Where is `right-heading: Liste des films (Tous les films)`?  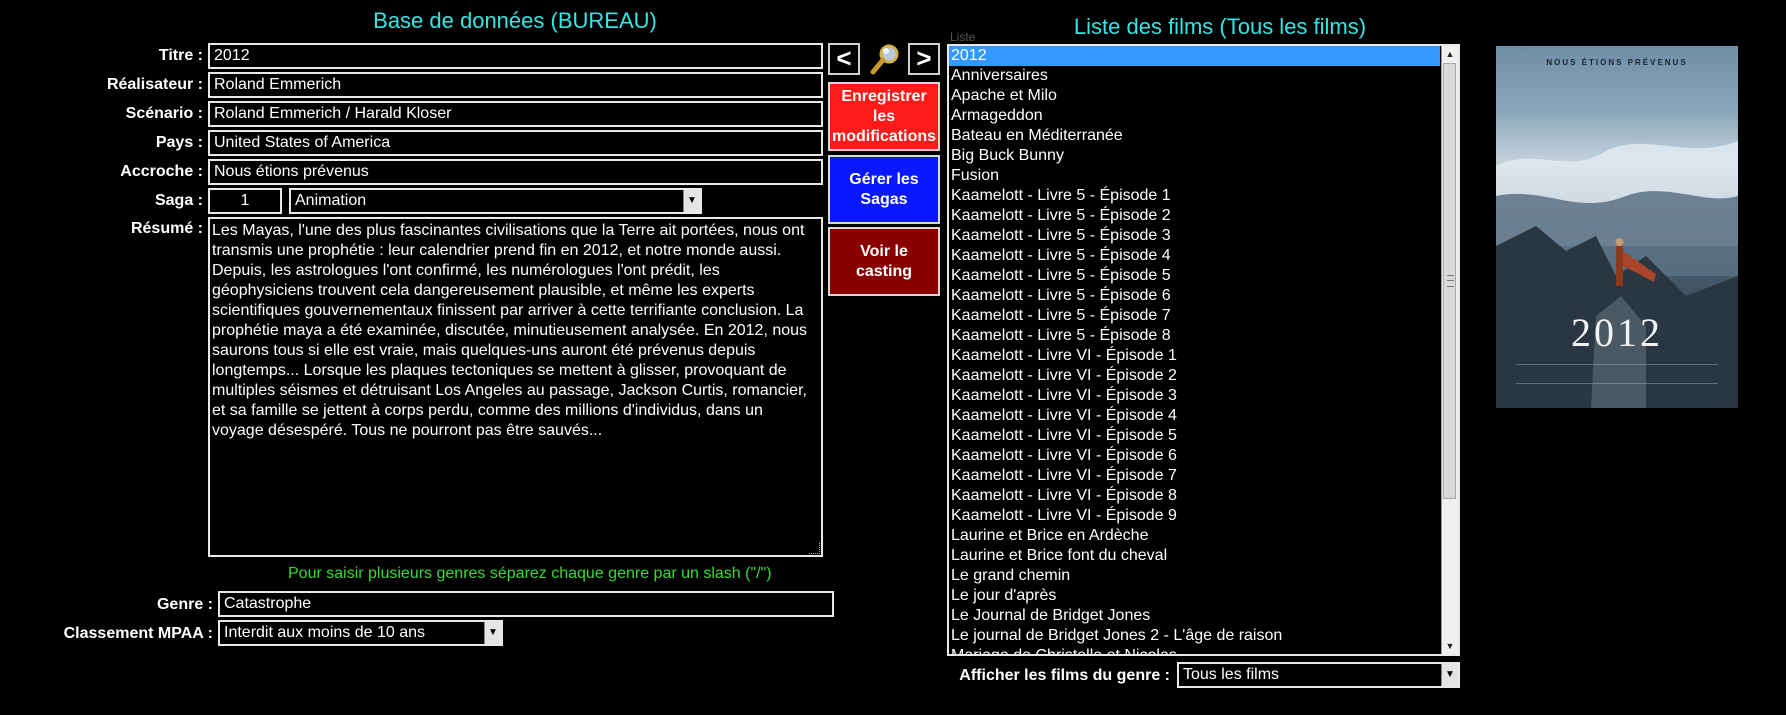 right-heading: Liste des films (Tous les films) is located at coordinates (1220, 26).